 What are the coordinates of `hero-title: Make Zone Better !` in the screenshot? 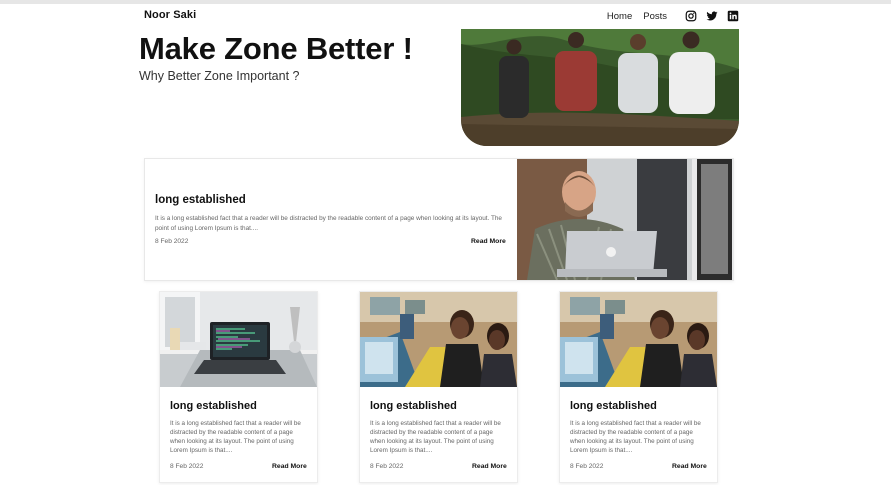 It's located at (276, 48).